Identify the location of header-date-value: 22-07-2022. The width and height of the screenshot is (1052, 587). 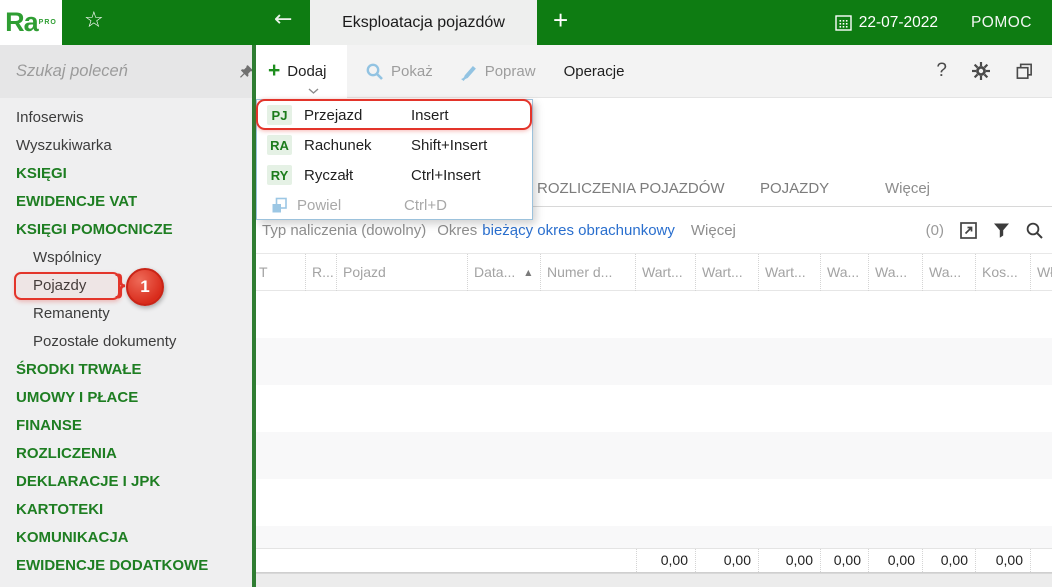
(898, 22).